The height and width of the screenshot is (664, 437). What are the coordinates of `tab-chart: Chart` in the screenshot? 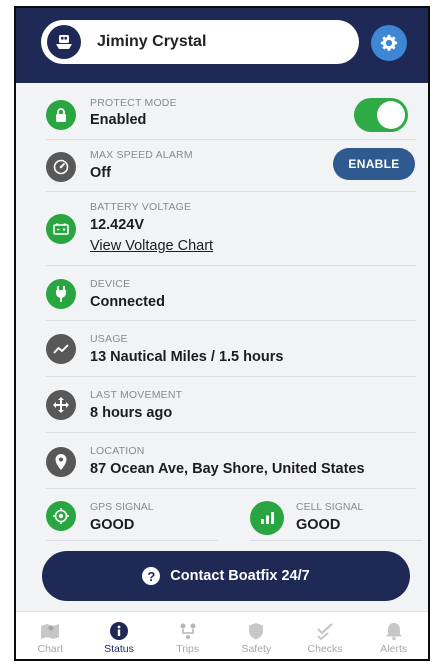 It's located at (50, 635).